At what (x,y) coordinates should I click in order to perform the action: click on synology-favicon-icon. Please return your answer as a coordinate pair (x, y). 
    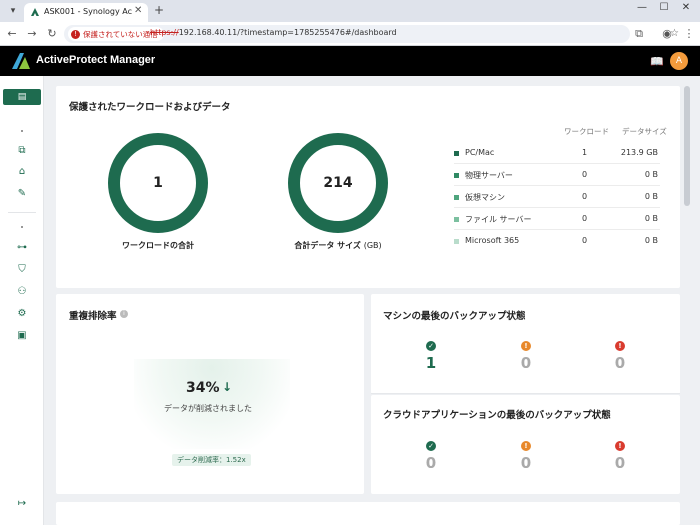
    Looking at the image, I should click on (35, 12).